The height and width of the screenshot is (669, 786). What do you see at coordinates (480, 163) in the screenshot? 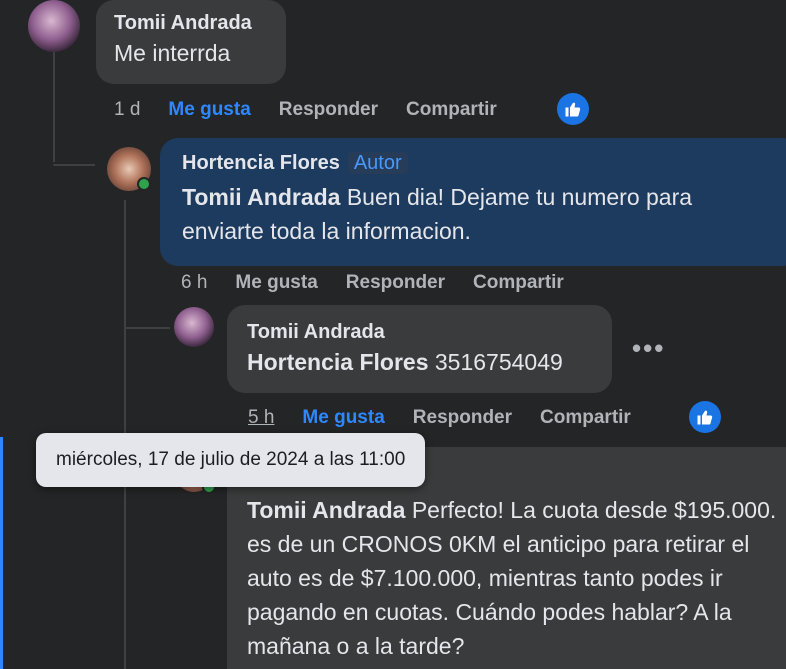
I see `comment-author-line: Hortencia Flores Autor` at bounding box center [480, 163].